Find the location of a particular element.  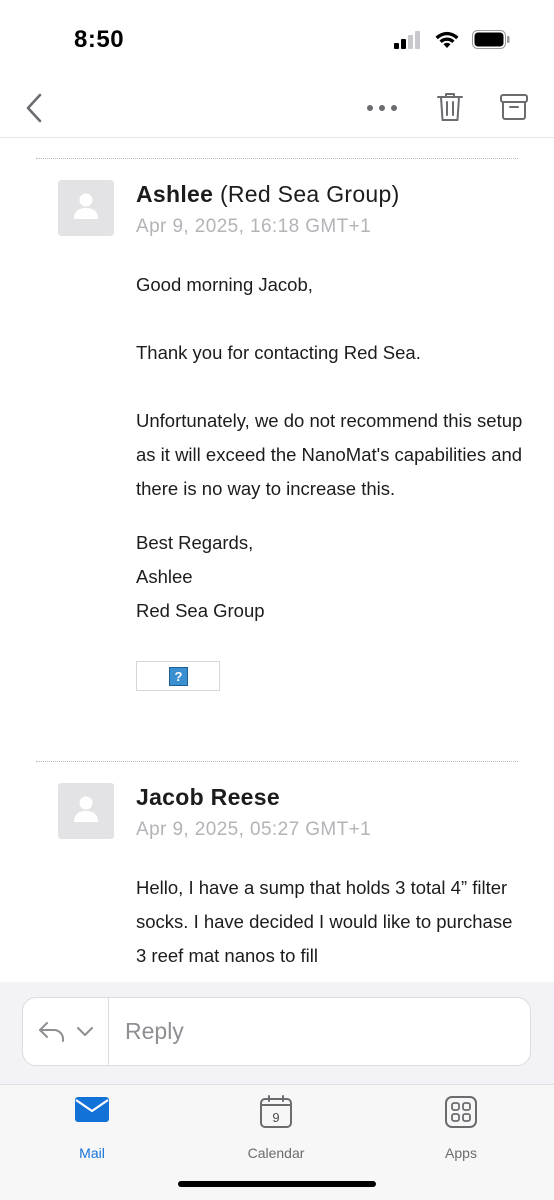

mail-icon is located at coordinates (92, 1109).